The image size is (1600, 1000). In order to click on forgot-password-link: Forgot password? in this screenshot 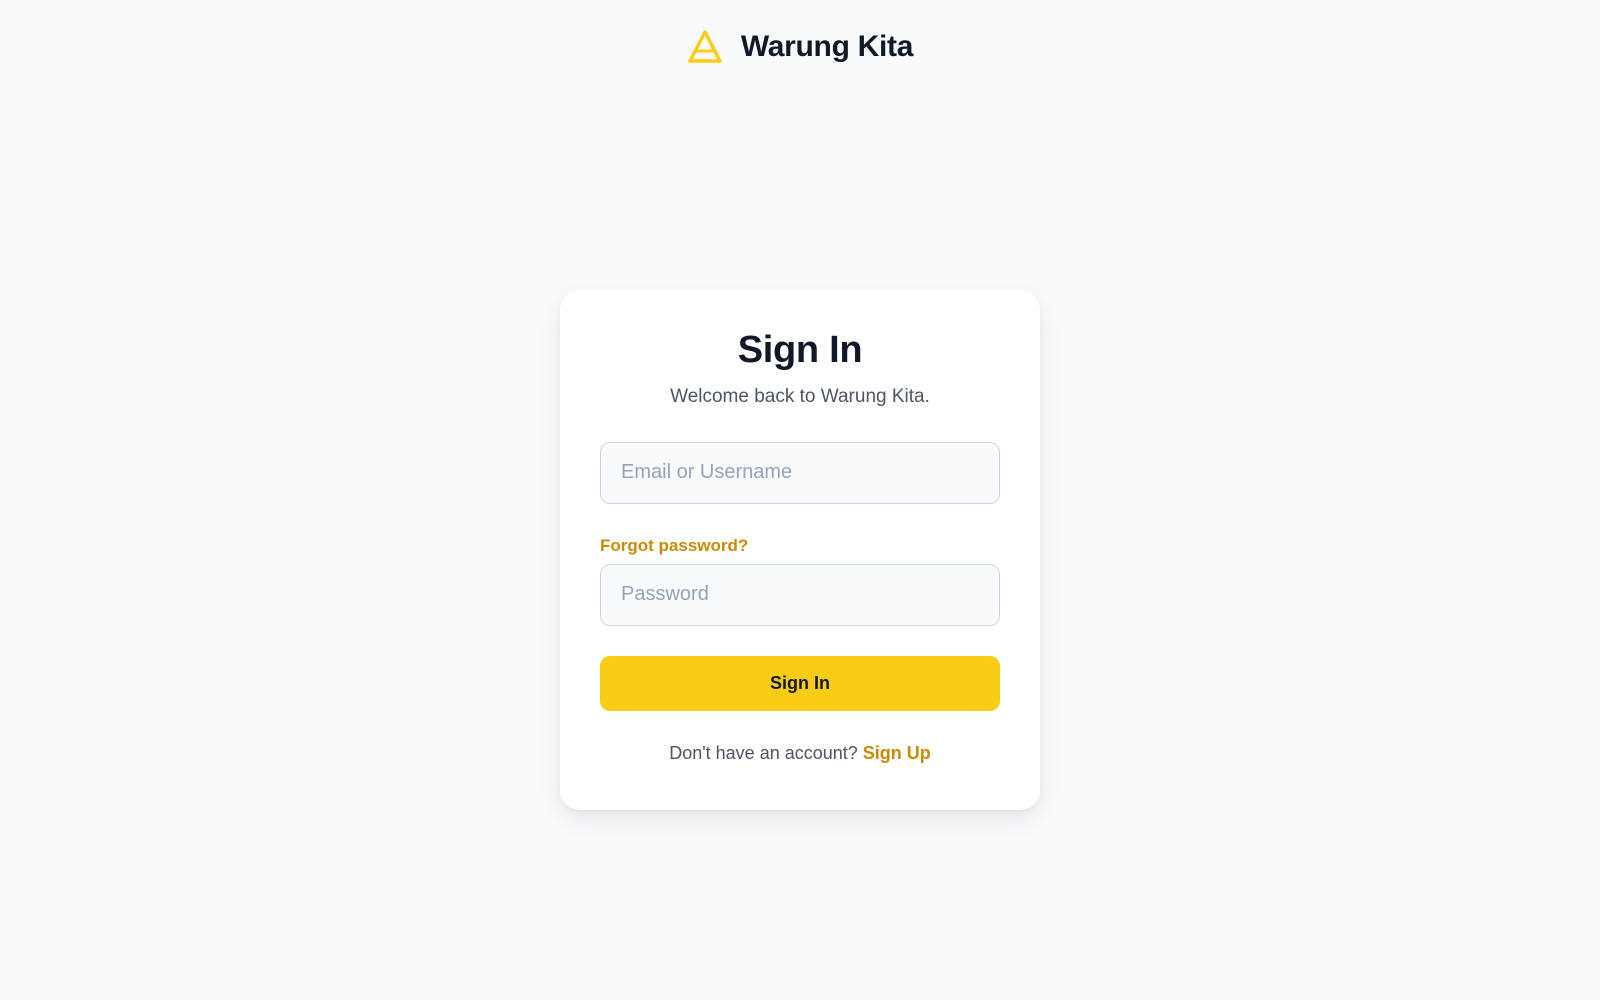, I will do `click(674, 546)`.